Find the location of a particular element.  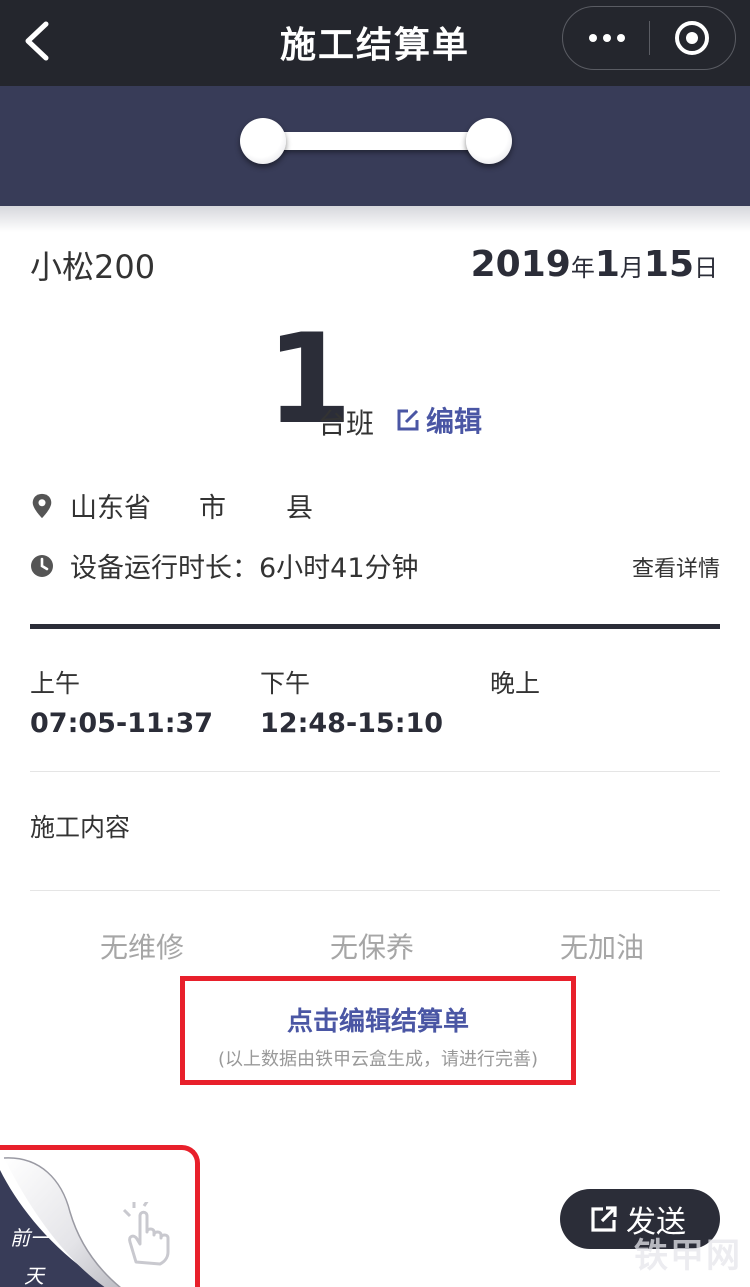

edit-settlement-title: 点击编辑结算单 is located at coordinates (377, 1022).